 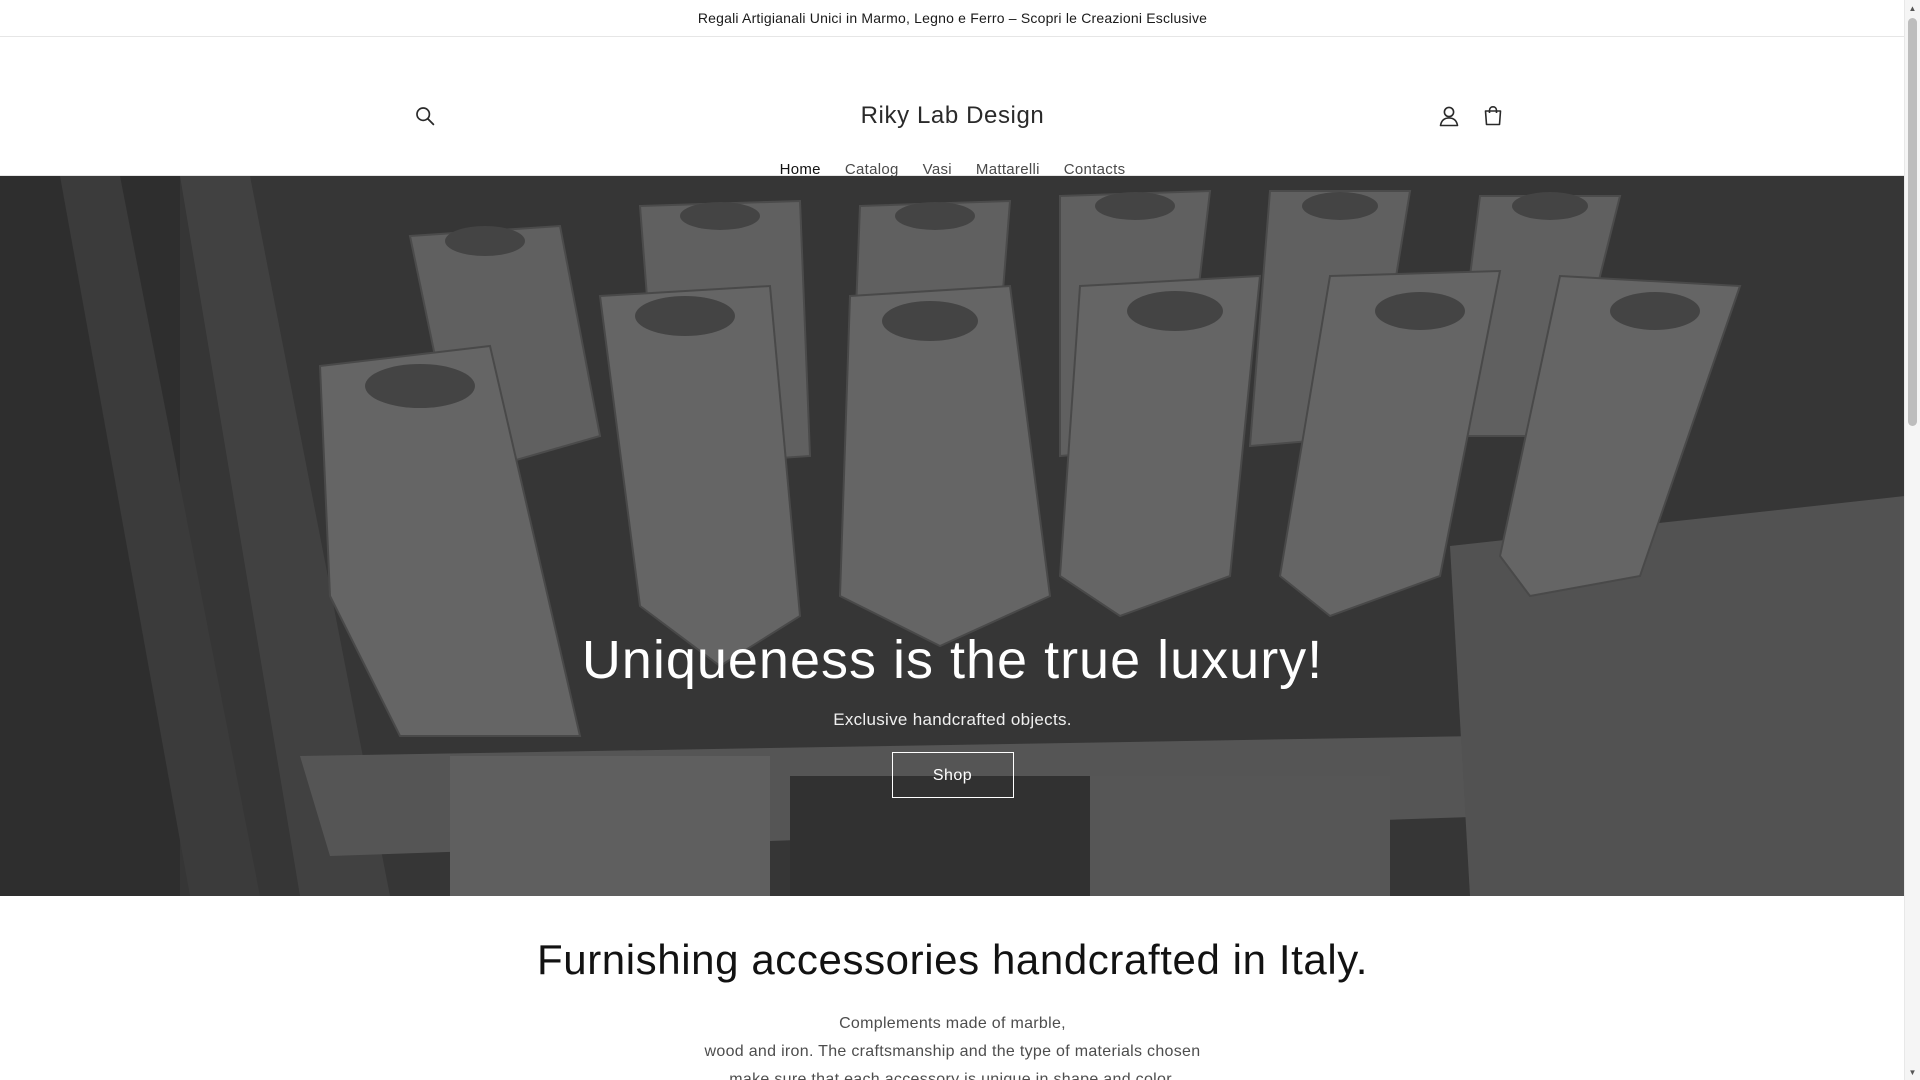 I want to click on shop-button: Shop, so click(x=952, y=775).